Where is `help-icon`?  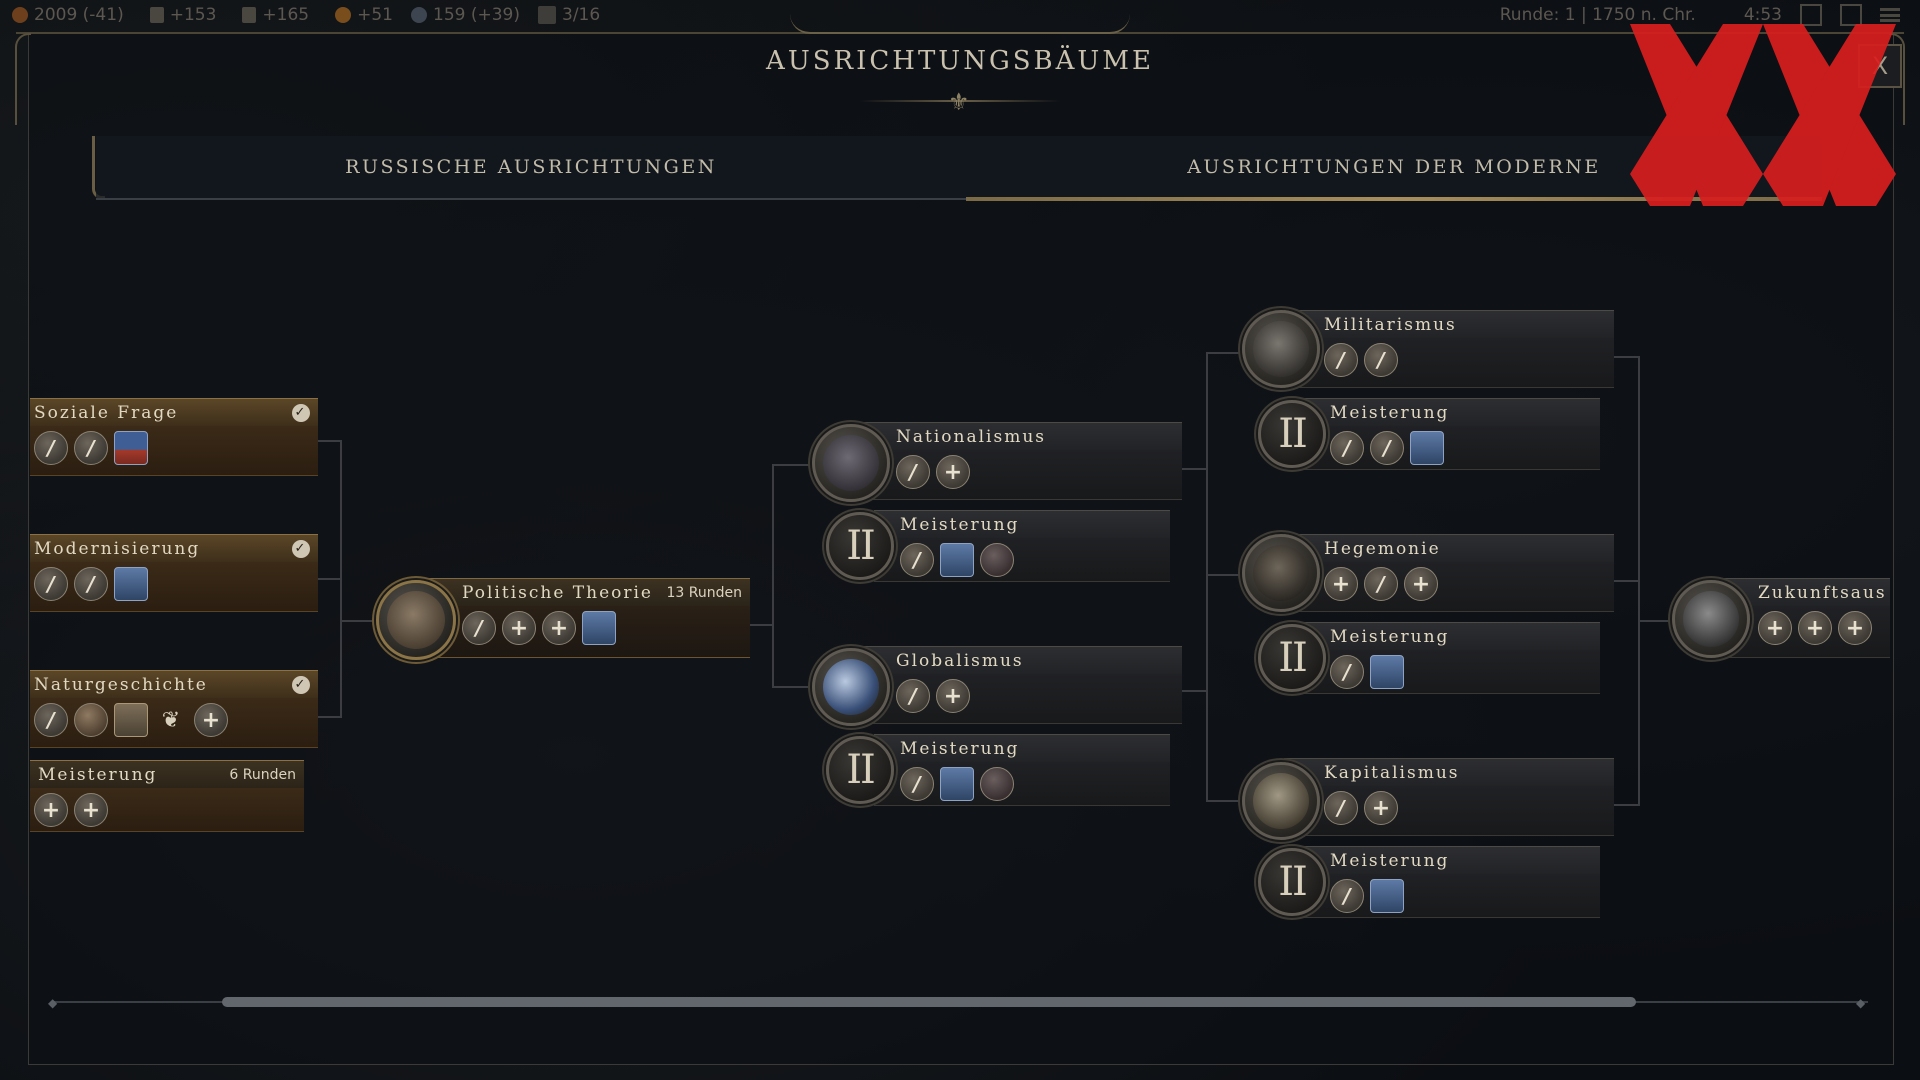
help-icon is located at coordinates (1851, 15).